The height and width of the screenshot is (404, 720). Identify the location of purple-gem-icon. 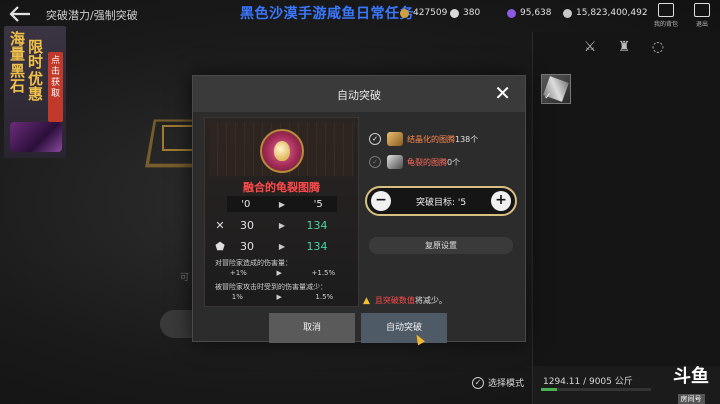
(511, 13).